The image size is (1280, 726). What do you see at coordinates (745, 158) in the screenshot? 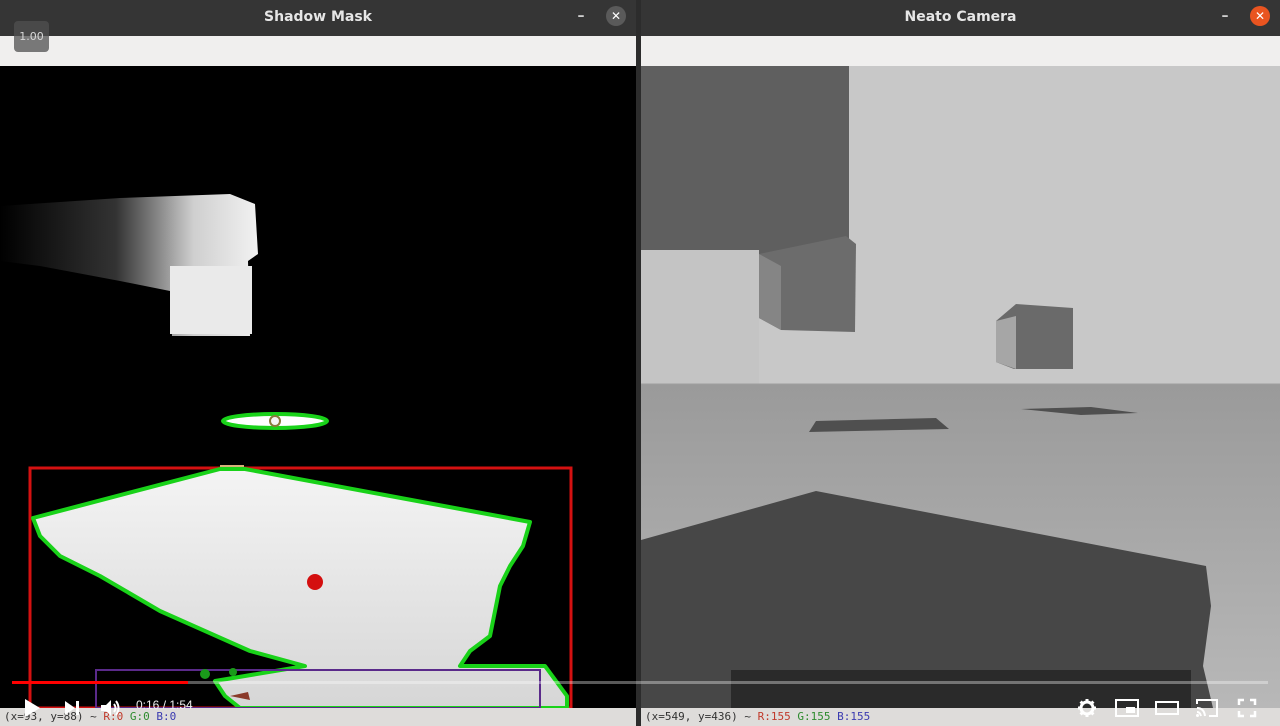
I see `wall-shadow-block` at bounding box center [745, 158].